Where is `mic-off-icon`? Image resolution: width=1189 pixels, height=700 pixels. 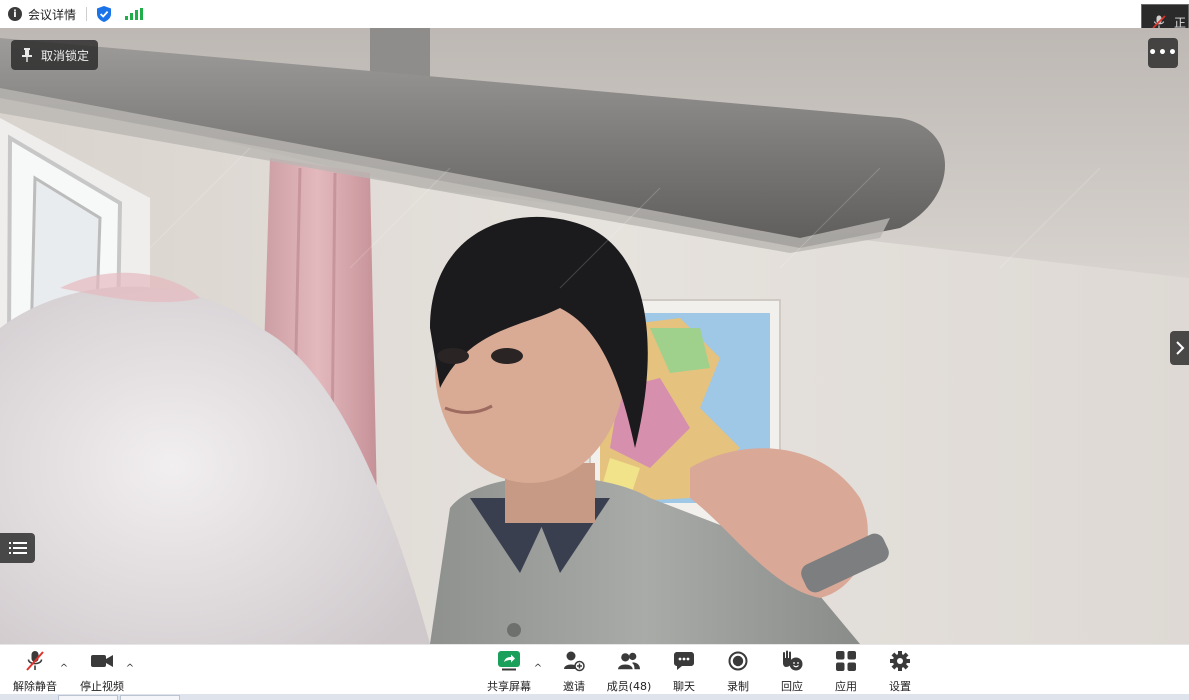 mic-off-icon is located at coordinates (1159, 22).